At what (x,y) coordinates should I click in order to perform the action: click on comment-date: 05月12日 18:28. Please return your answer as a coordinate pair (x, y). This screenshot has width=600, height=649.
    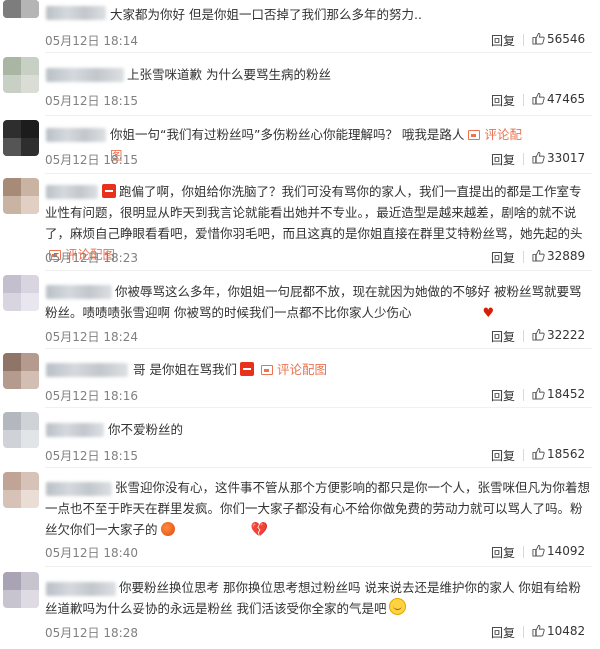
    Looking at the image, I should click on (91, 633).